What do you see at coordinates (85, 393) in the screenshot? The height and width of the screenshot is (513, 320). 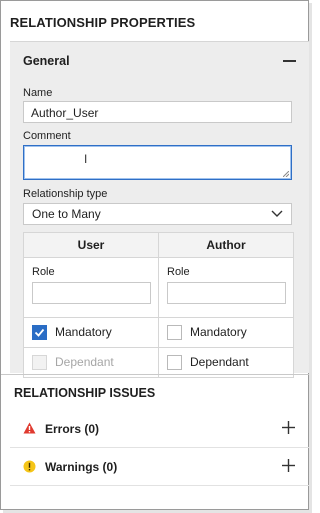 I see `issues-title: RELATIONSHIP ISSUES` at bounding box center [85, 393].